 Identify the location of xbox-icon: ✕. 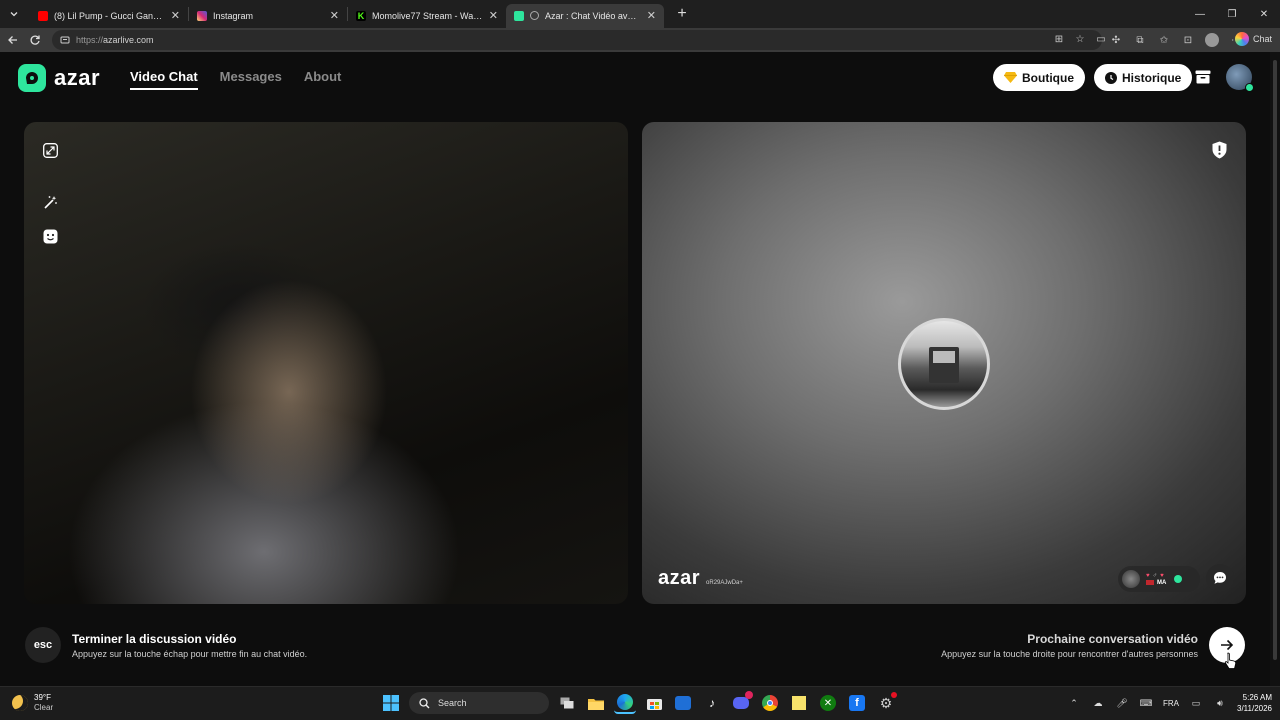
(828, 703).